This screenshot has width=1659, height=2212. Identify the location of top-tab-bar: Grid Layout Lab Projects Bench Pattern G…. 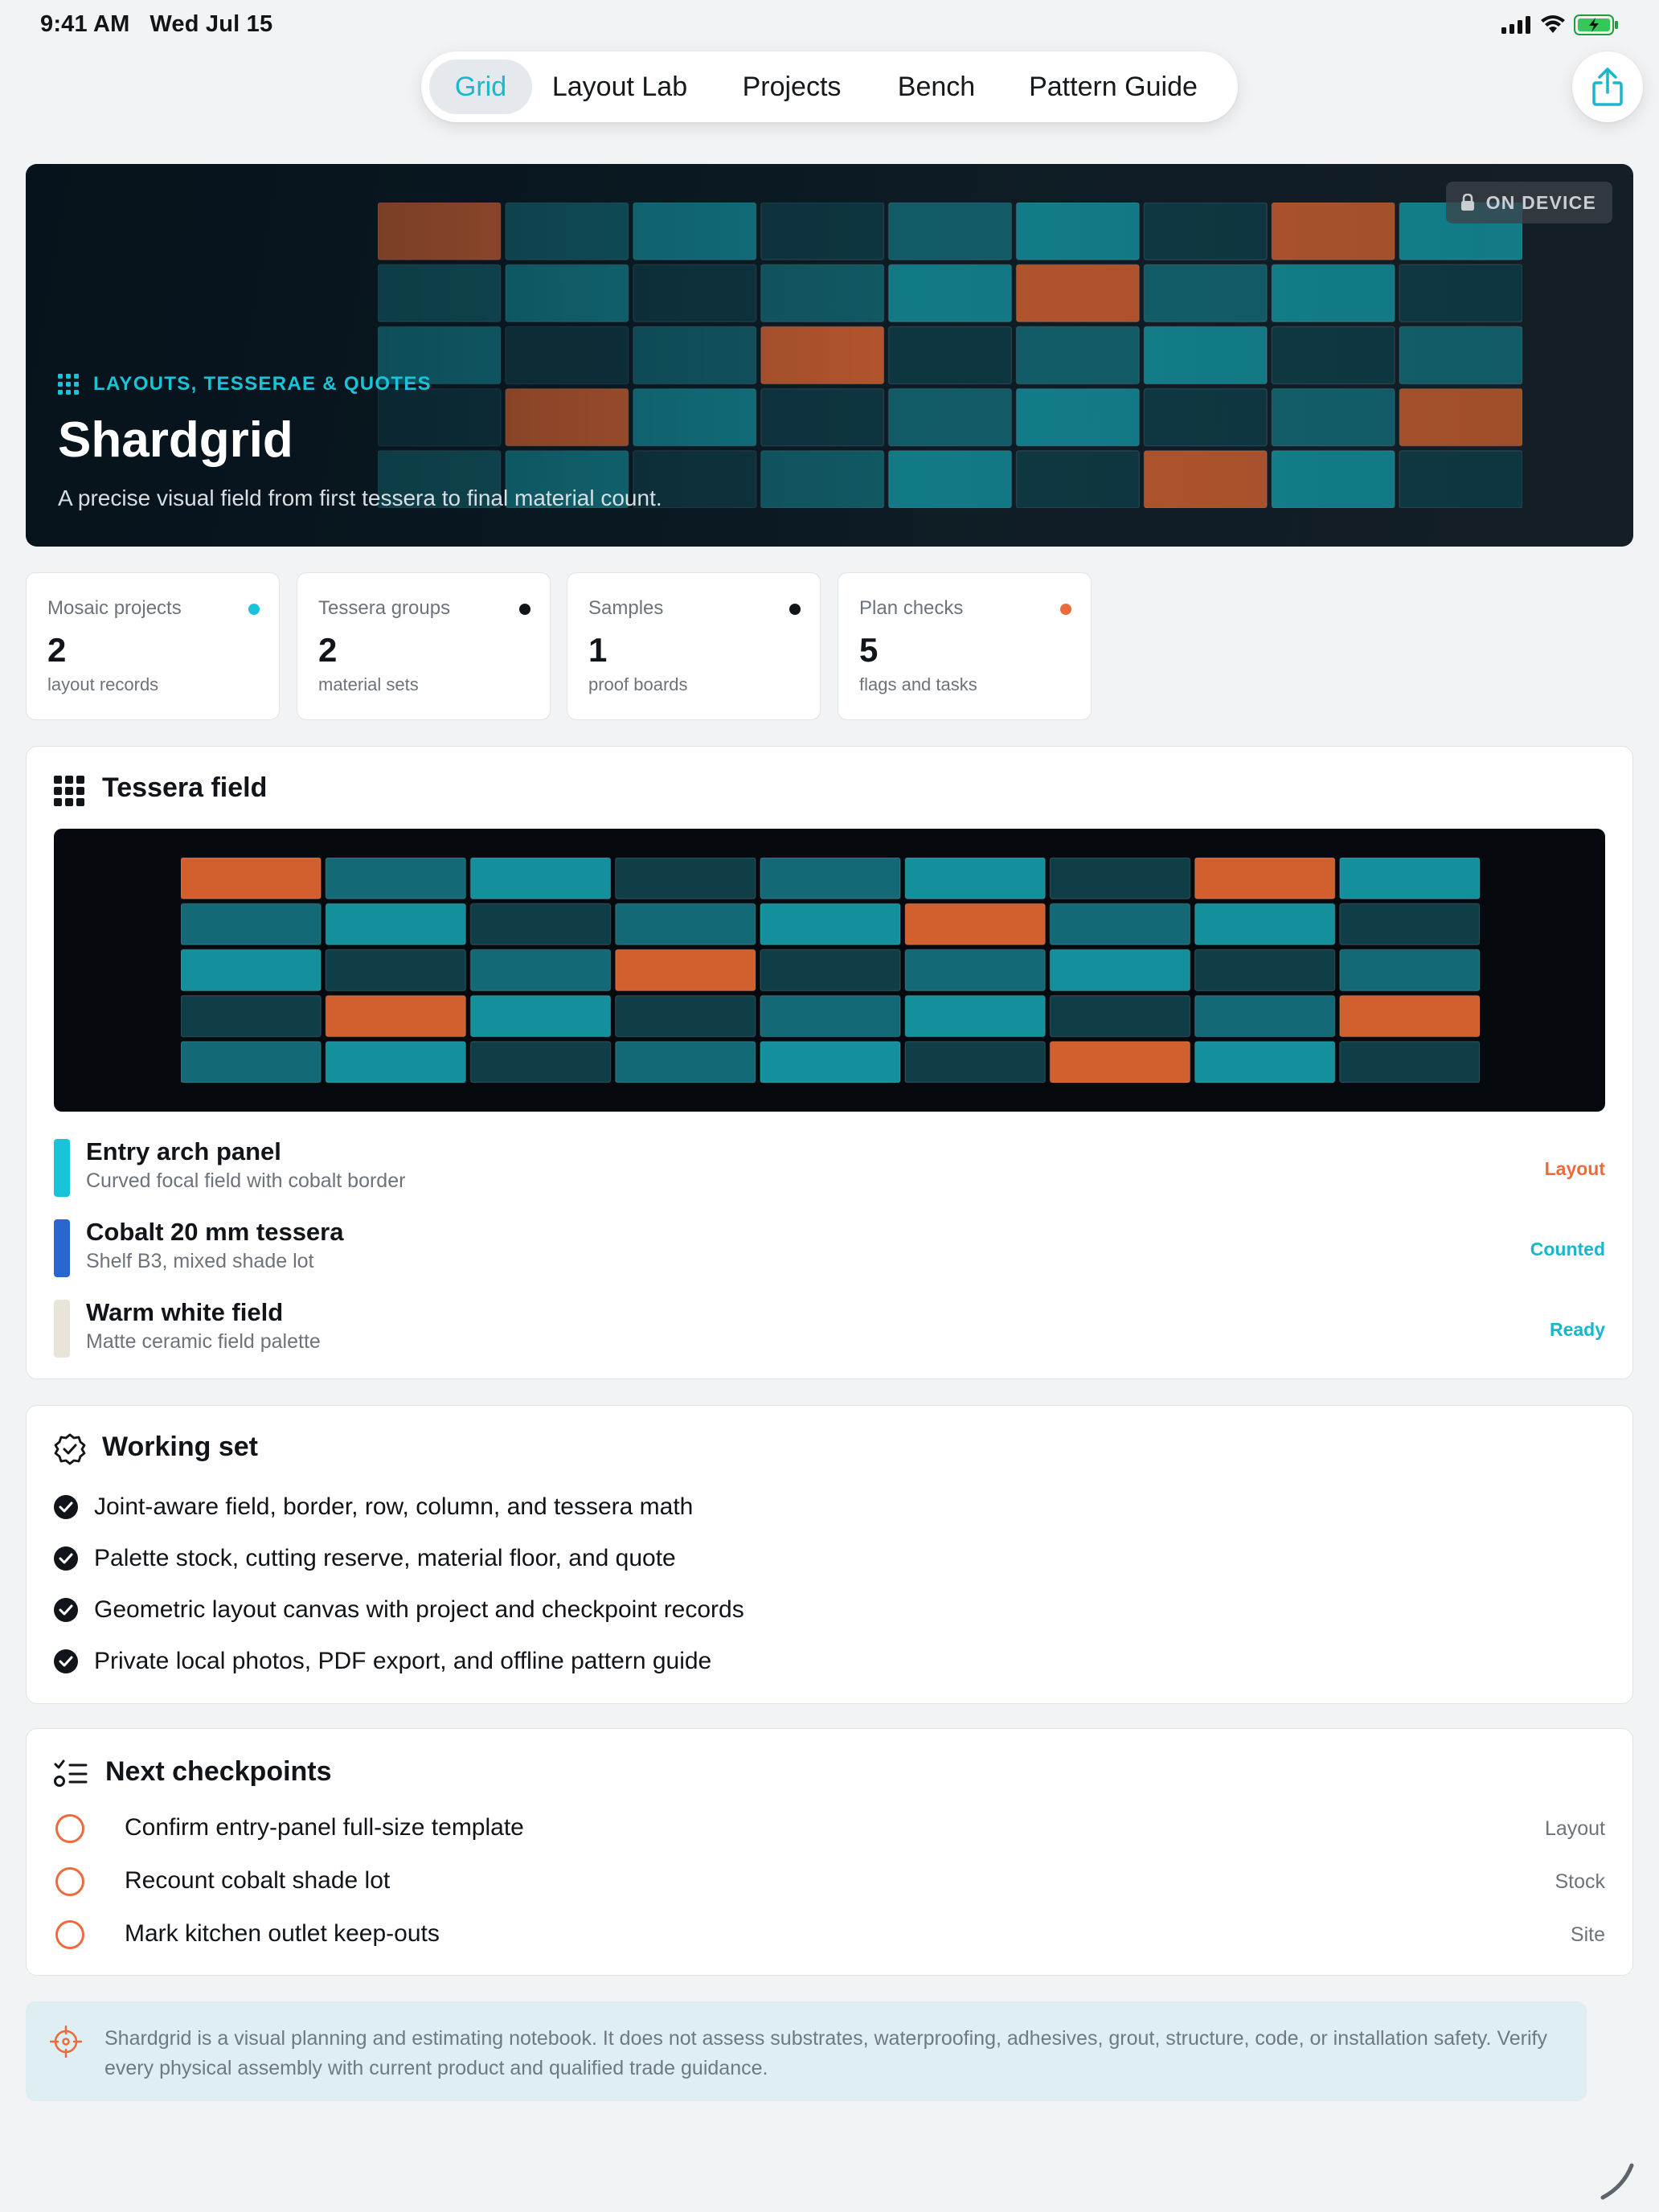
(829, 86).